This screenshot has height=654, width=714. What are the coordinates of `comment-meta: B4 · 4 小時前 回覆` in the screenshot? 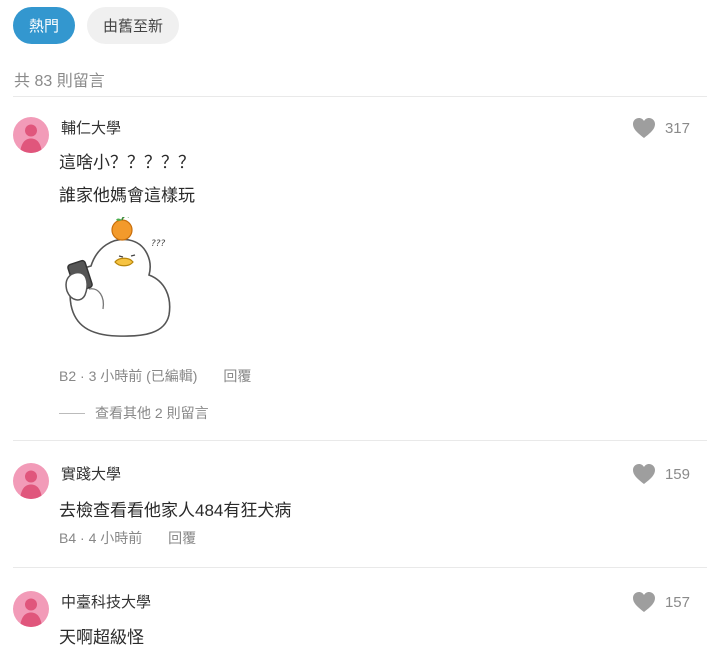 It's located at (128, 538).